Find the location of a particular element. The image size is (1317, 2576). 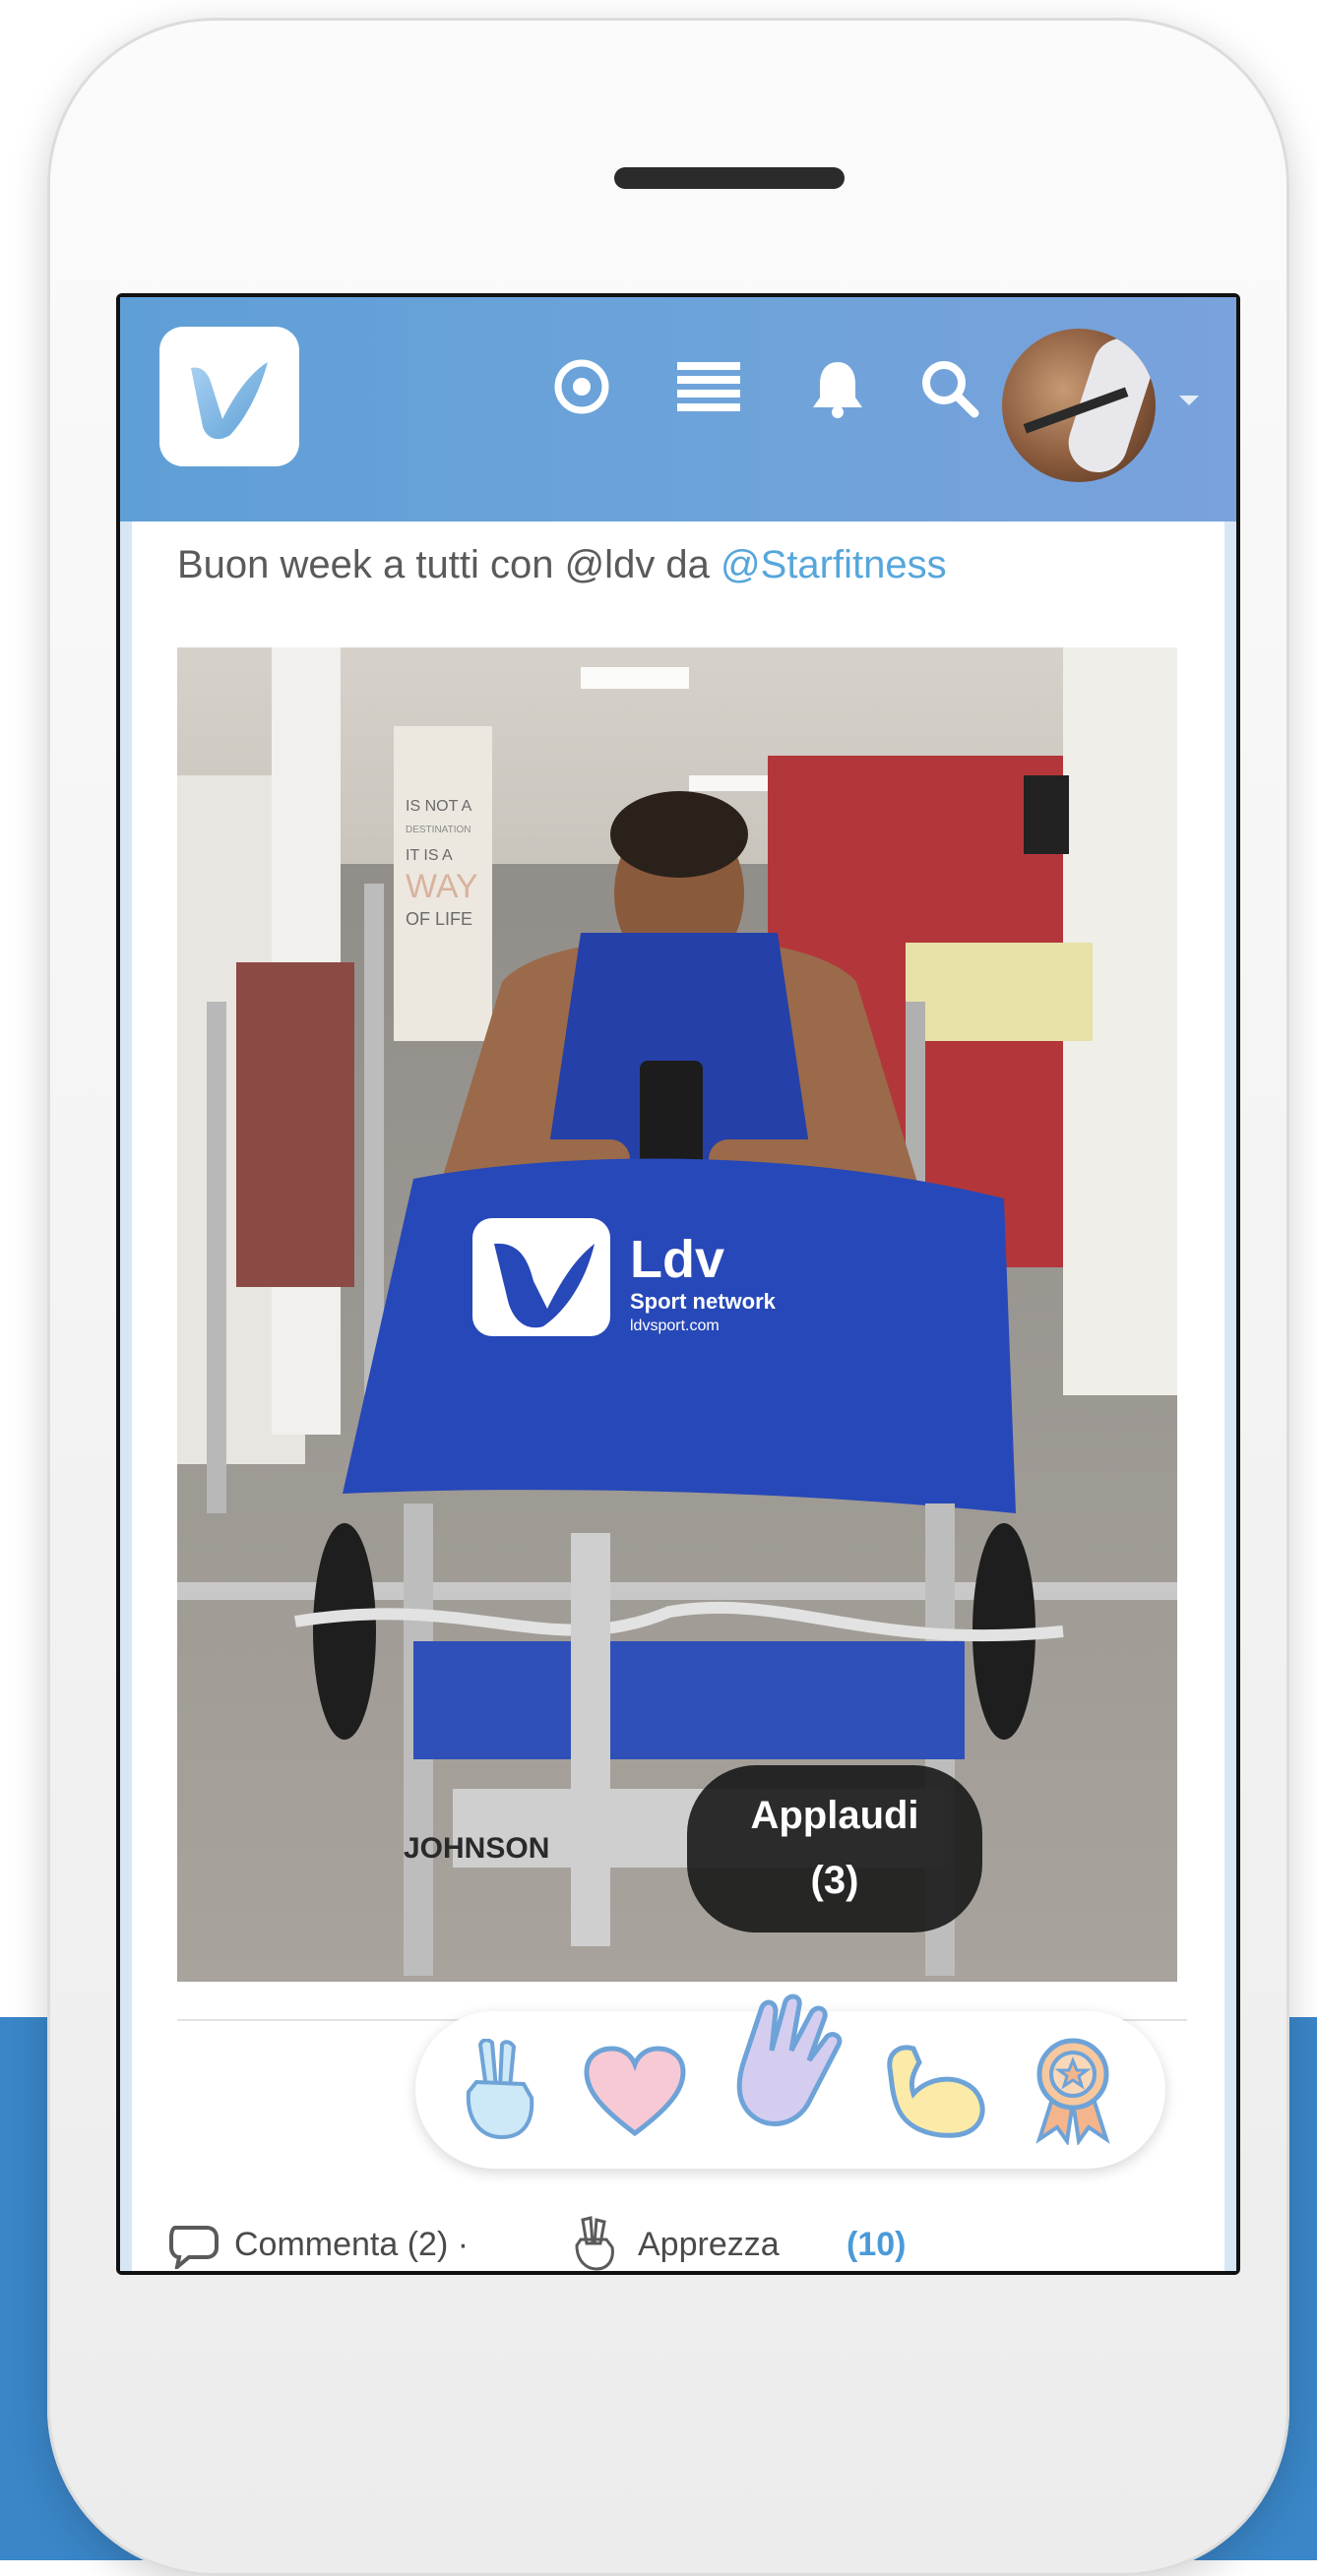

tooltip-label: Applaudi is located at coordinates (834, 1815).